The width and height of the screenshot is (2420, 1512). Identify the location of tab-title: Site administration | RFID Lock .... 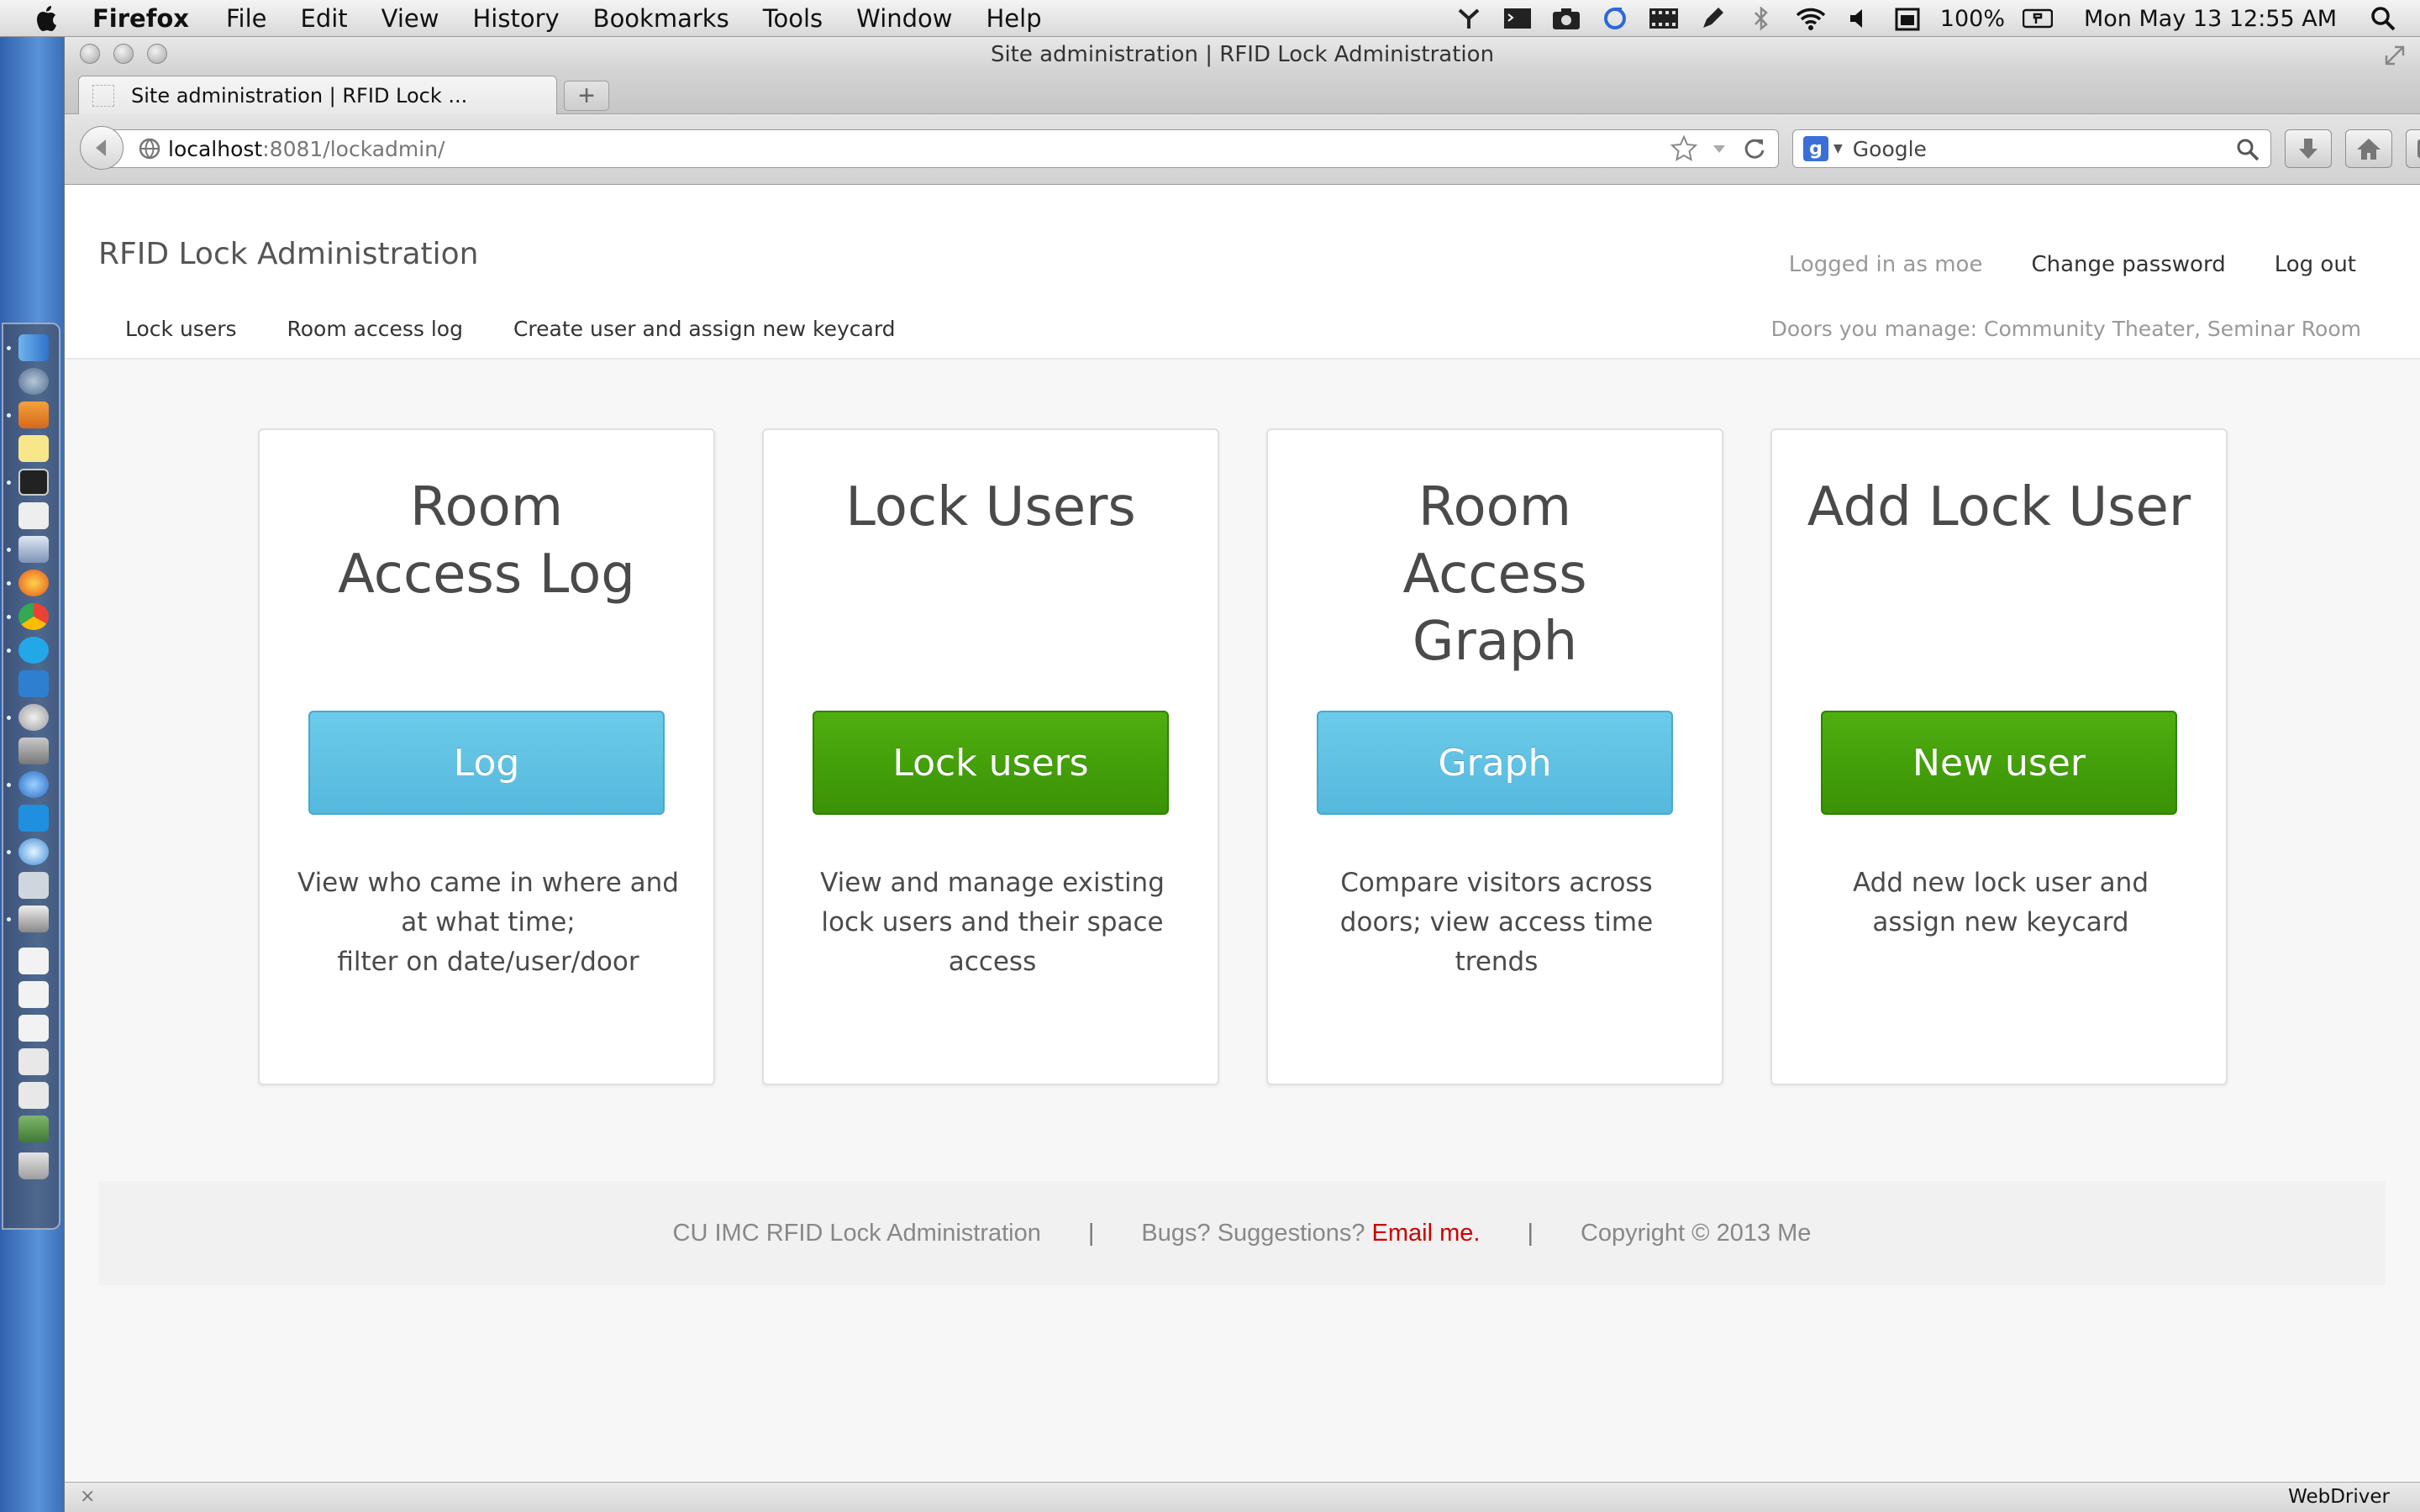
(299, 95).